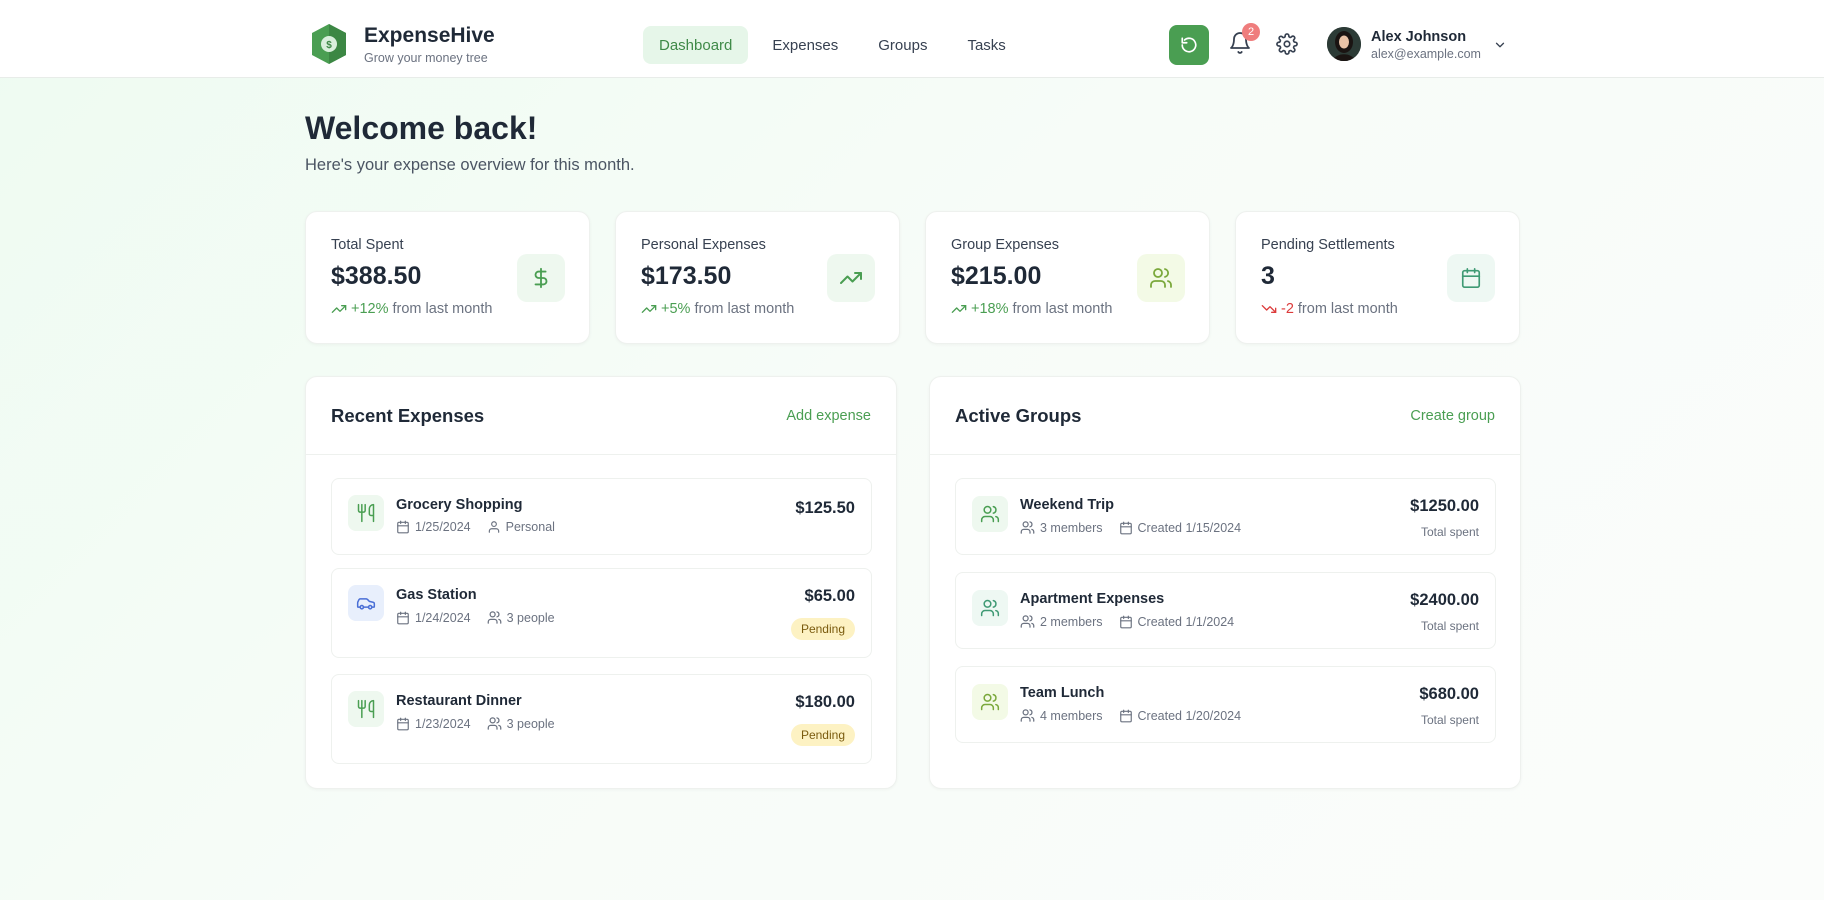 The height and width of the screenshot is (900, 1824). What do you see at coordinates (1452, 416) in the screenshot?
I see `create-group-link: Create group` at bounding box center [1452, 416].